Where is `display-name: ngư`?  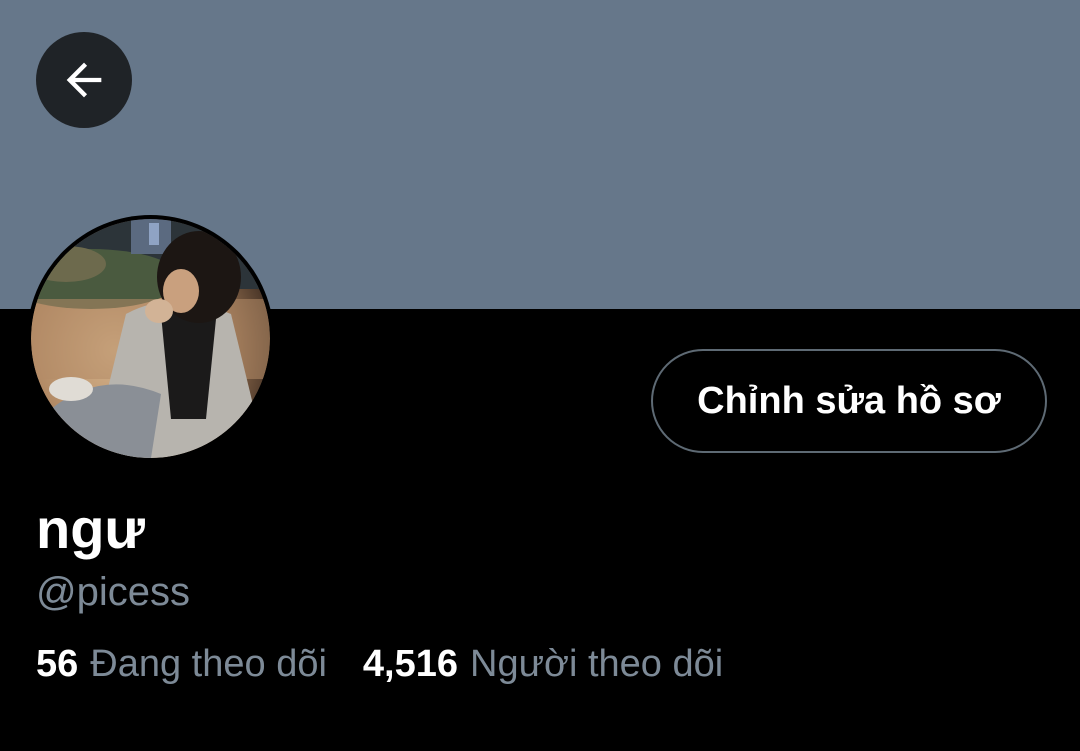
display-name: ngư is located at coordinates (90, 528).